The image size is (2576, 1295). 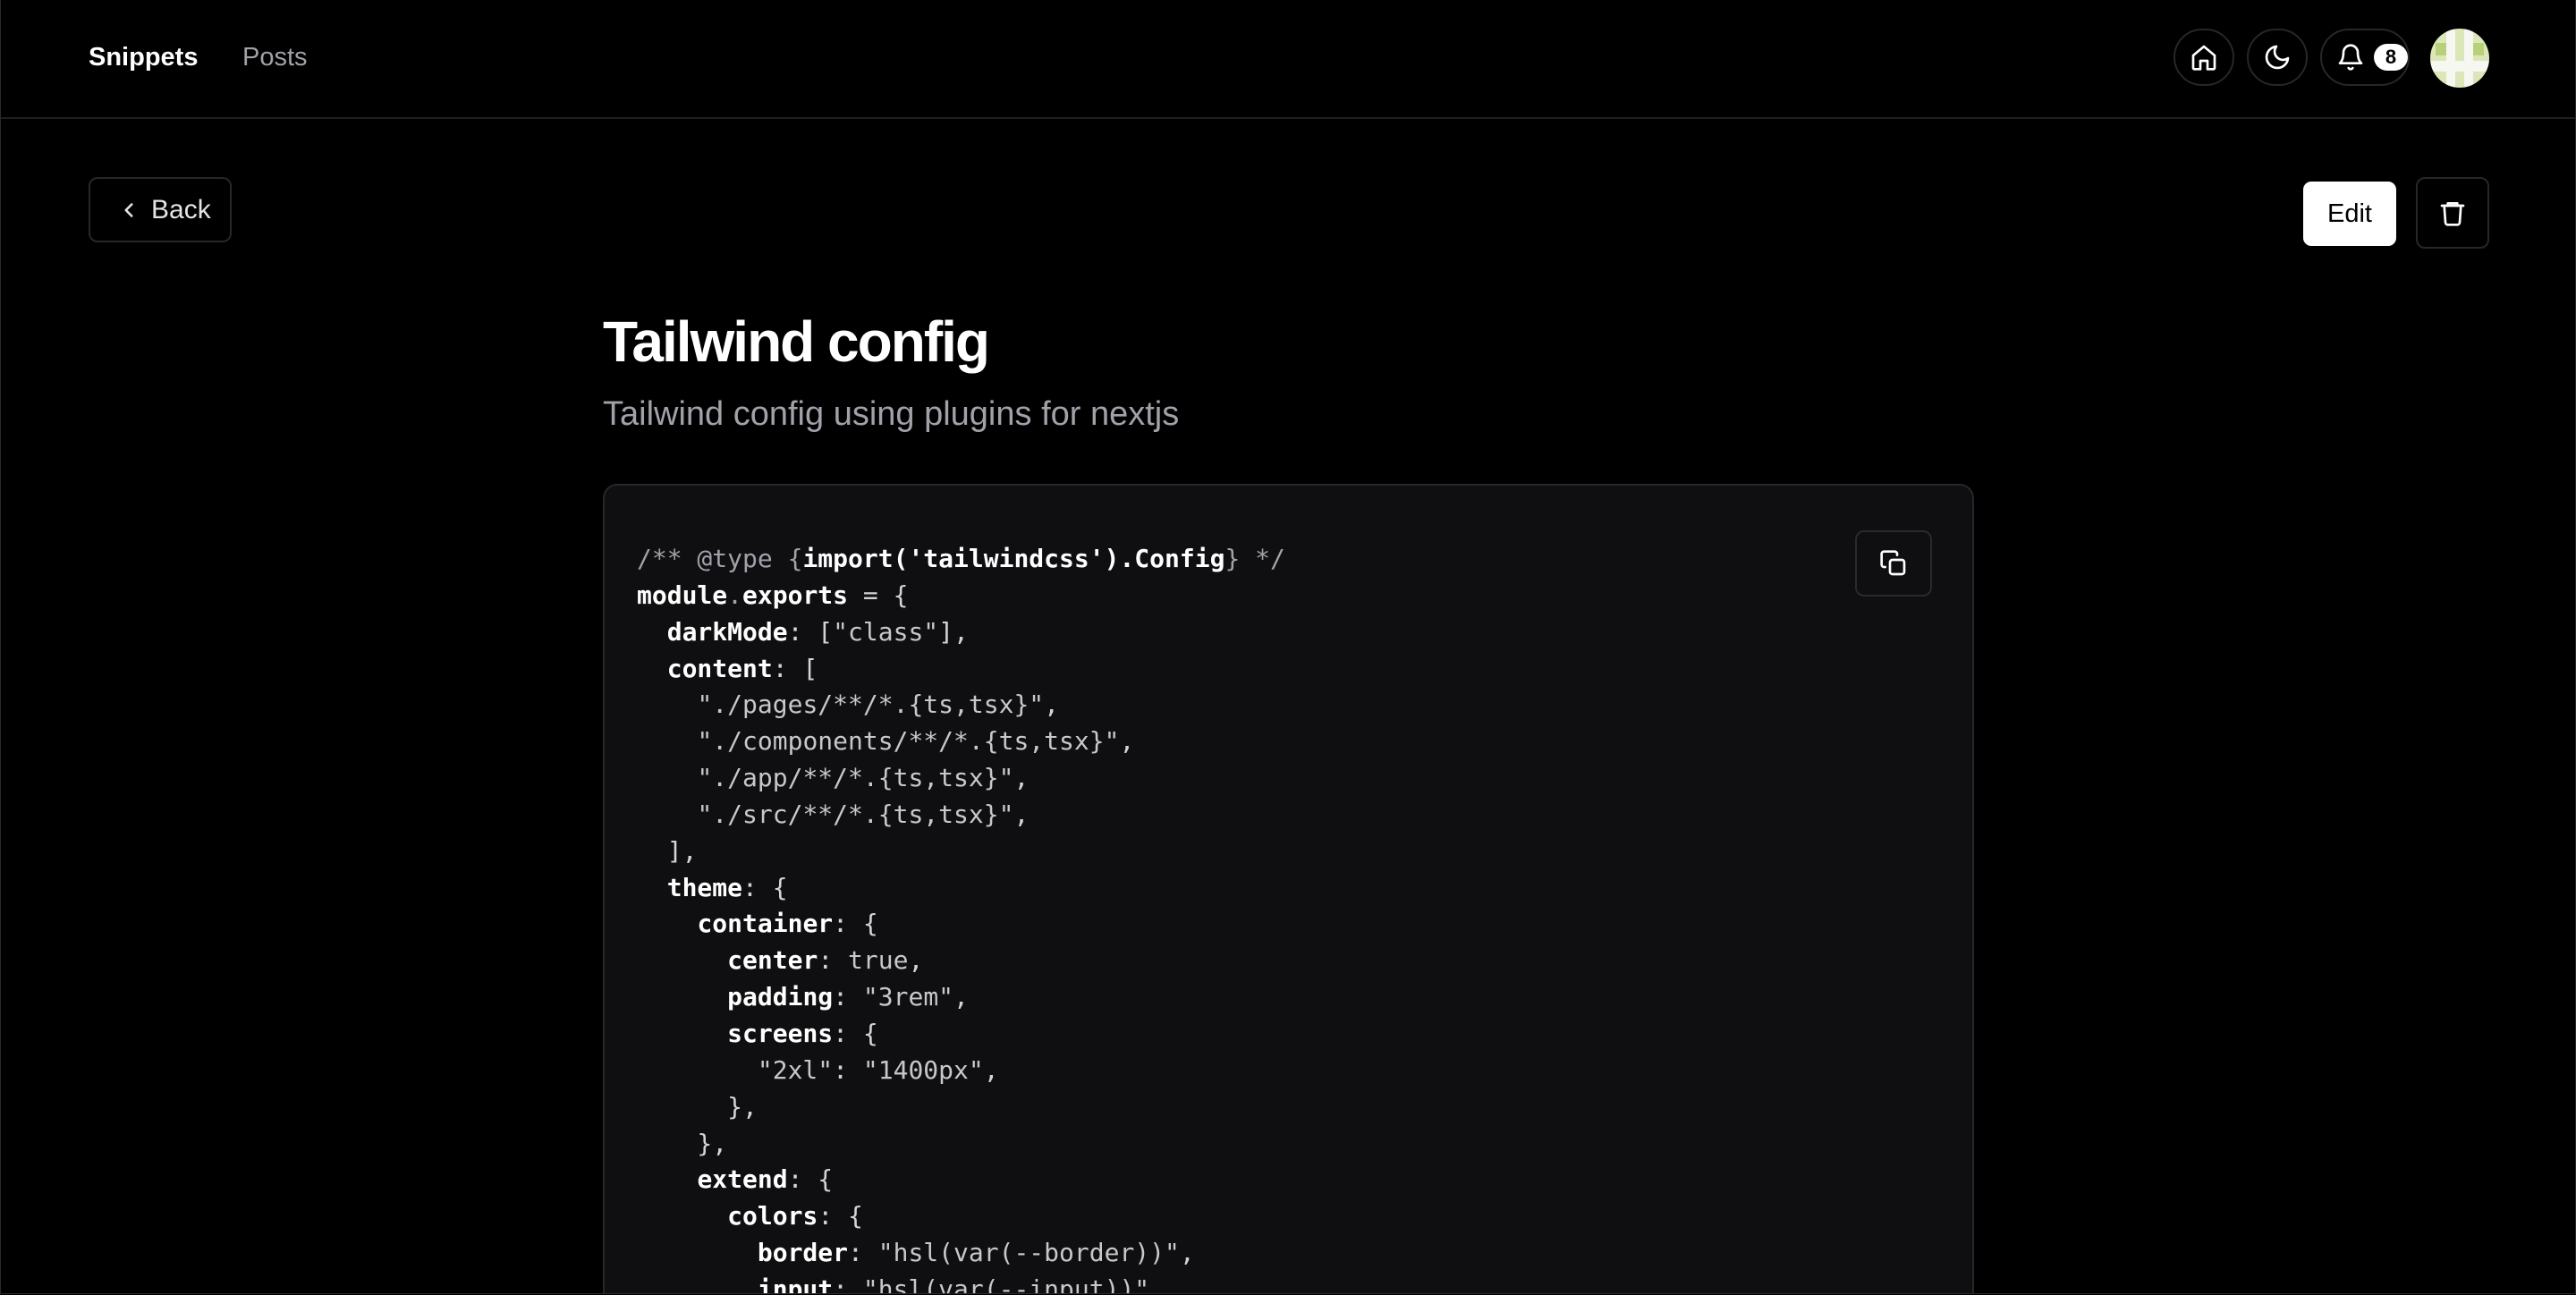 What do you see at coordinates (742, 668) in the screenshot?
I see `code-line: content: [` at bounding box center [742, 668].